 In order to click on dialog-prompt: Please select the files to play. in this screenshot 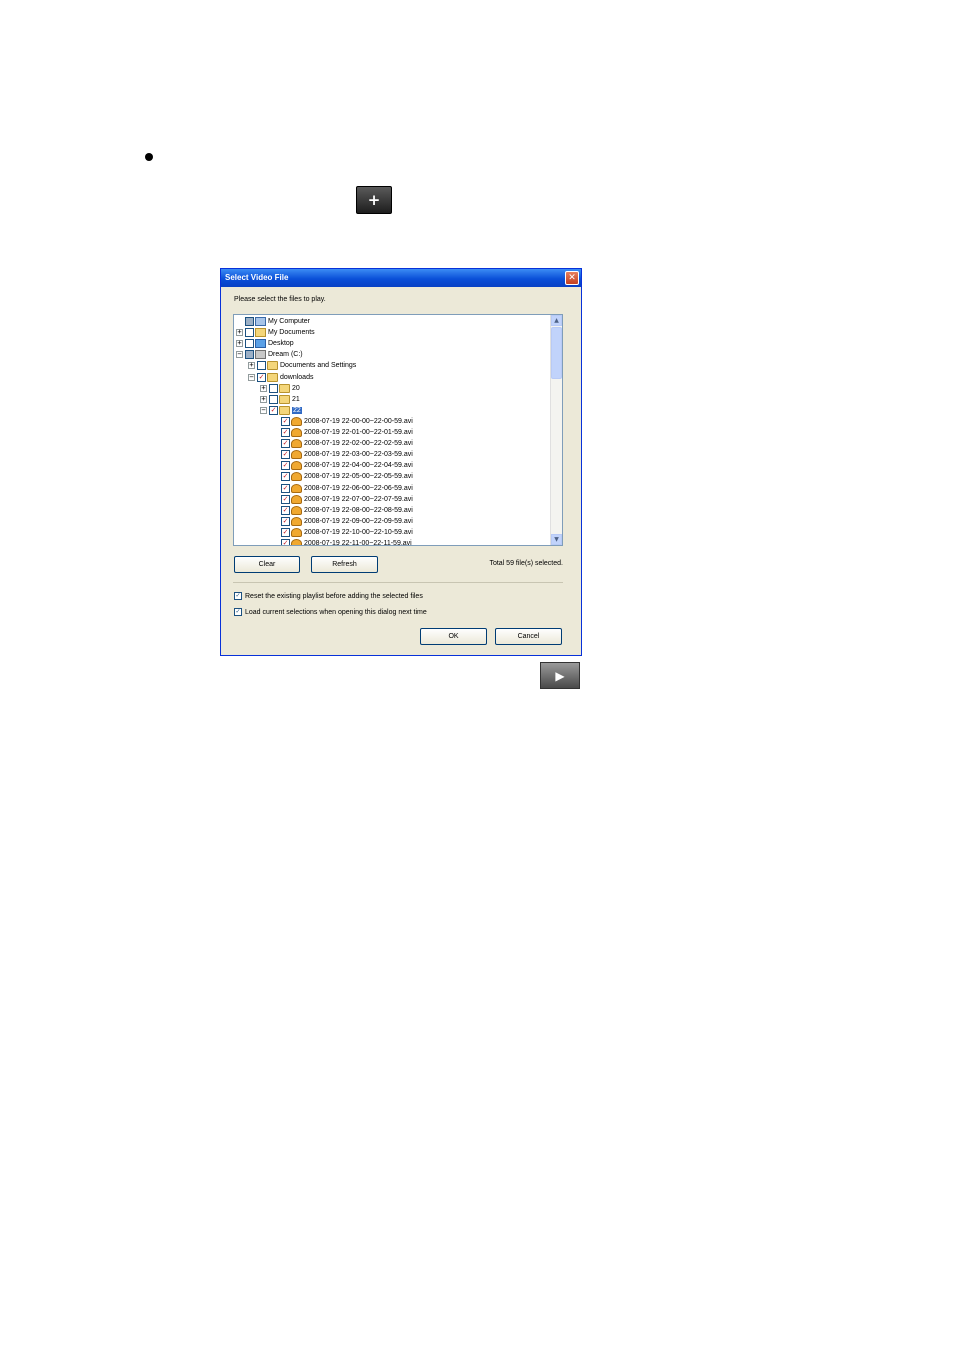, I will do `click(280, 299)`.